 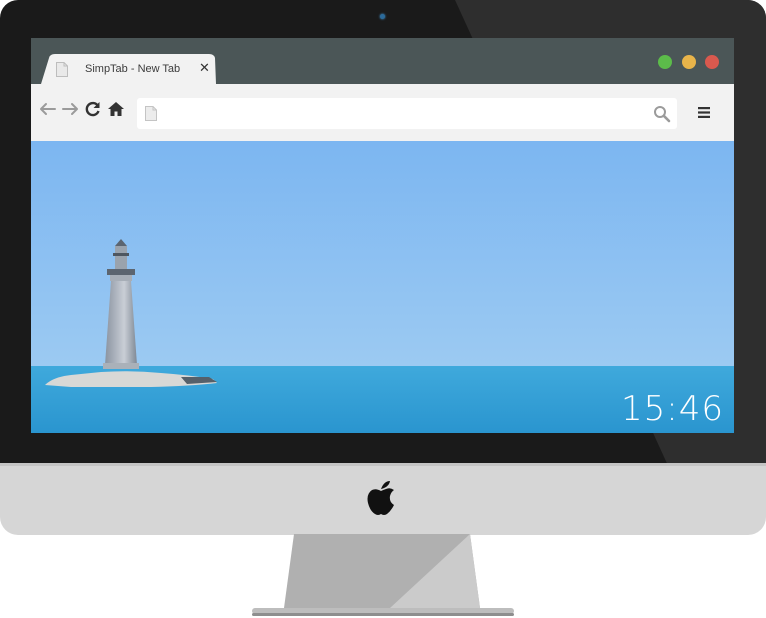 I want to click on webcam-icon, so click(x=382, y=16).